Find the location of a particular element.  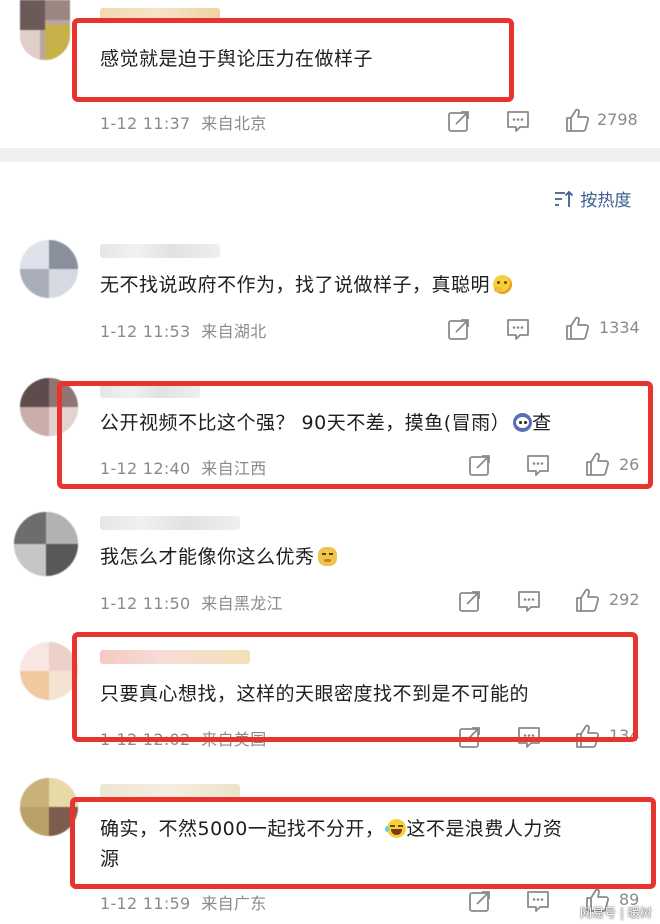

comment-location: 来自美国 is located at coordinates (234, 739).